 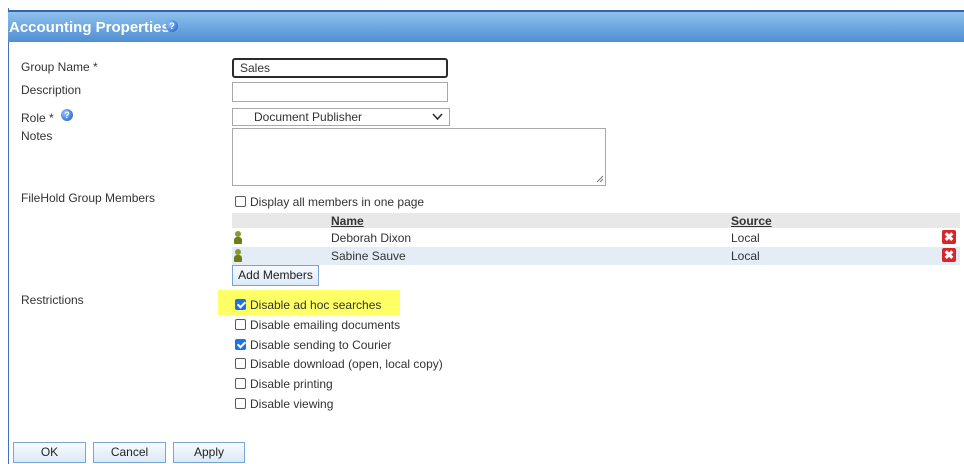 I want to click on restriction-emailing-documents: Disable emailing documents, so click(x=317, y=324).